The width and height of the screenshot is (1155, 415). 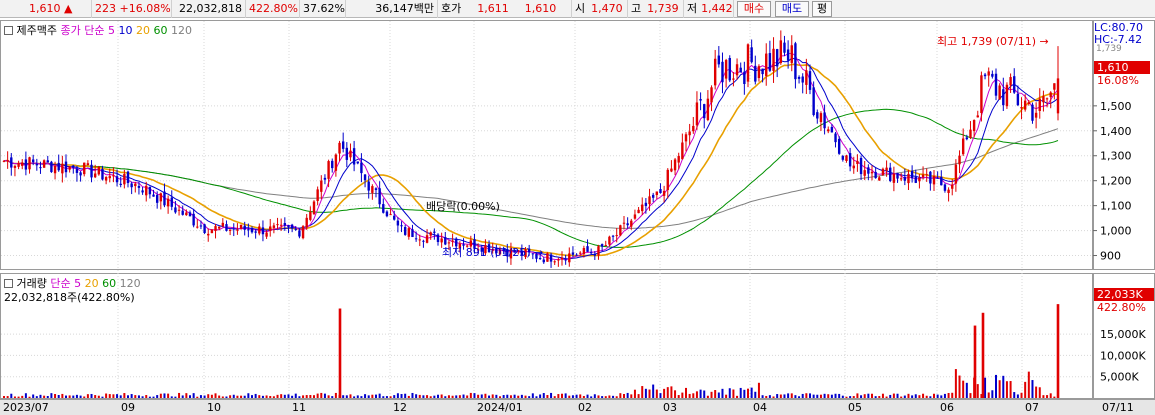 What do you see at coordinates (500, 407) in the screenshot?
I see `x-tick-label: 2024/01` at bounding box center [500, 407].